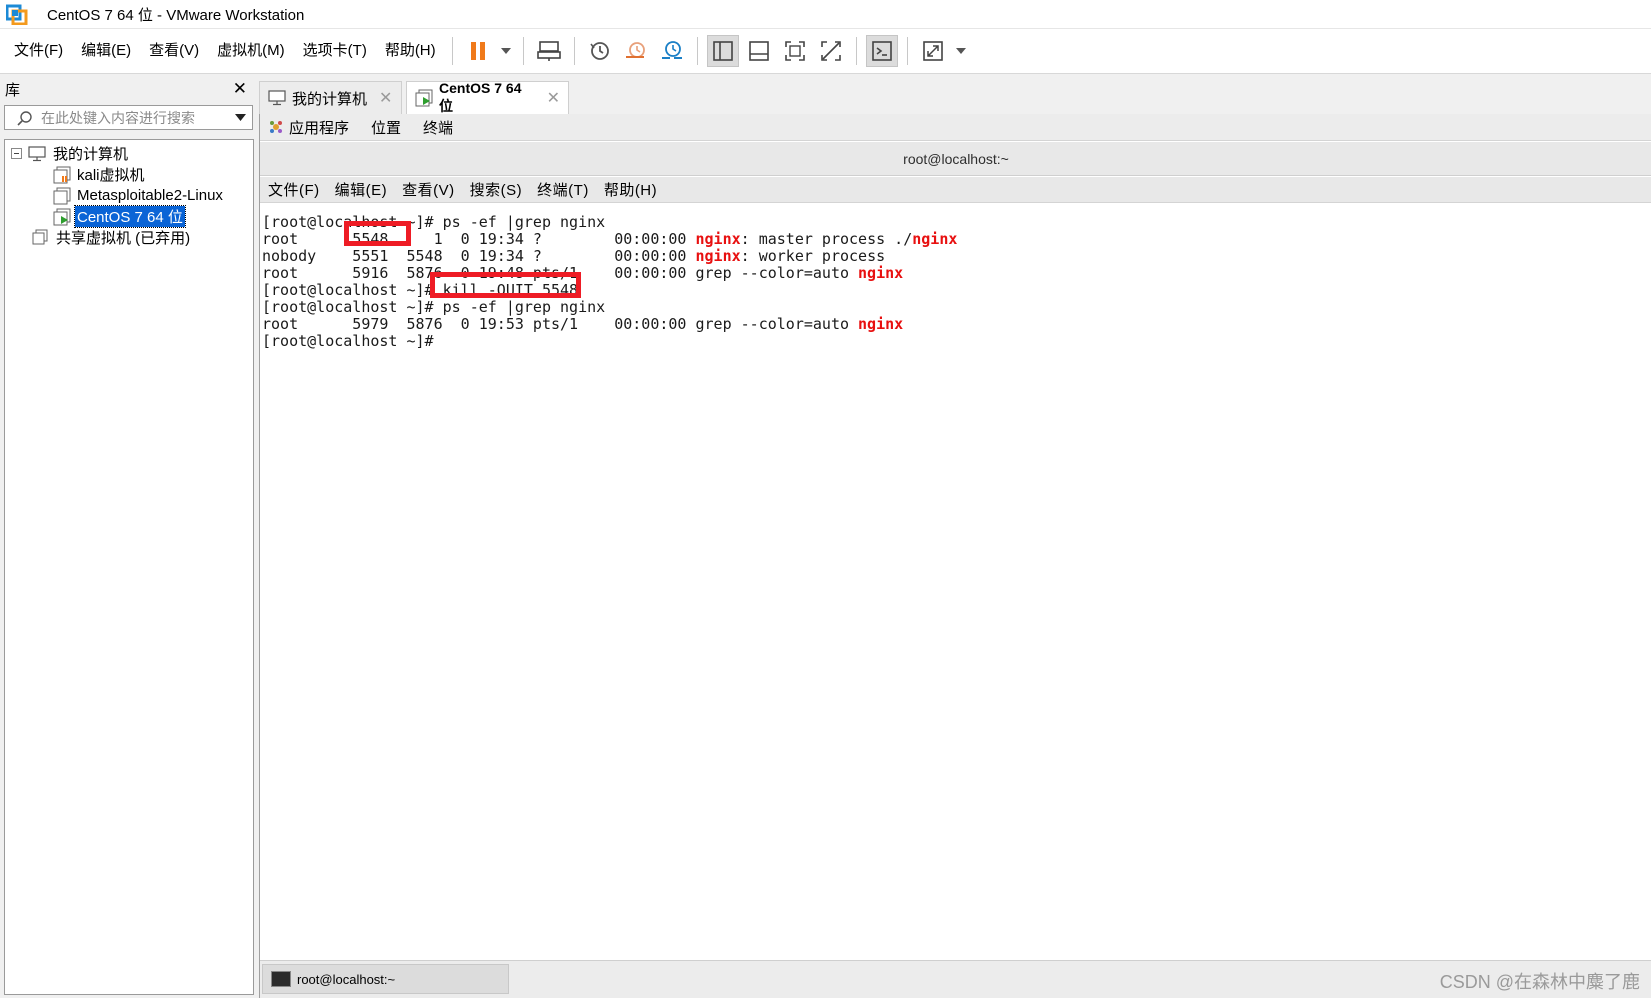 The image size is (1651, 998). I want to click on tree-item-centos: CentOS 7 64 位, so click(119, 216).